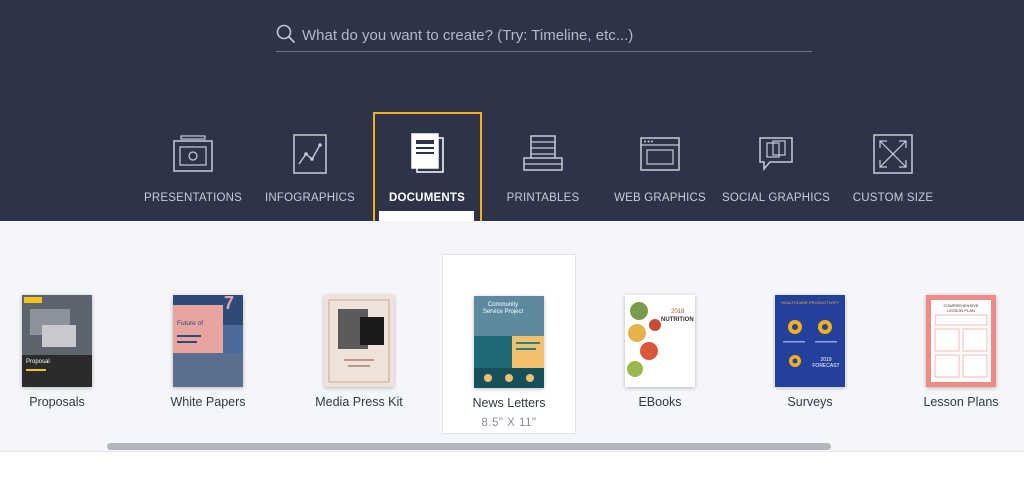  Describe the element at coordinates (660, 172) in the screenshot. I see `tab-web-graphics: WEB GRAPHICS` at that location.